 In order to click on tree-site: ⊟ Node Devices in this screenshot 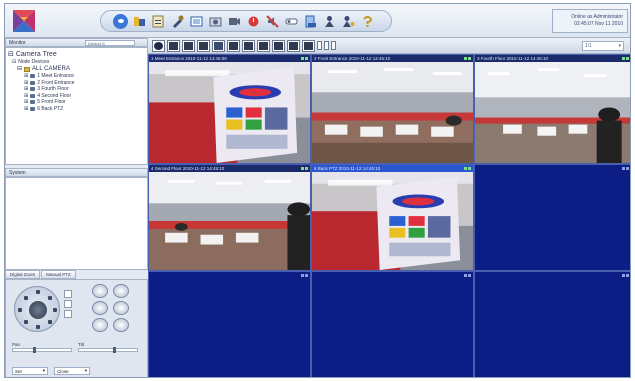, I will do `click(76, 62)`.